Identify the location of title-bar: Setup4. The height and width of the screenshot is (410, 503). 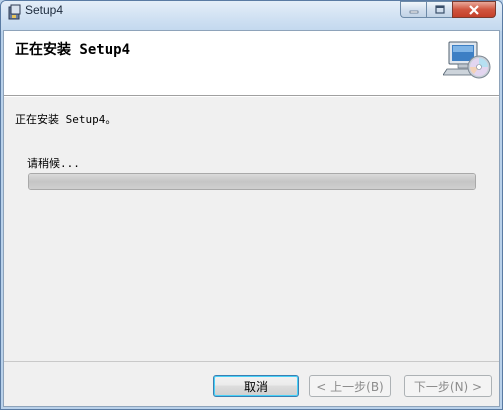
(251, 16).